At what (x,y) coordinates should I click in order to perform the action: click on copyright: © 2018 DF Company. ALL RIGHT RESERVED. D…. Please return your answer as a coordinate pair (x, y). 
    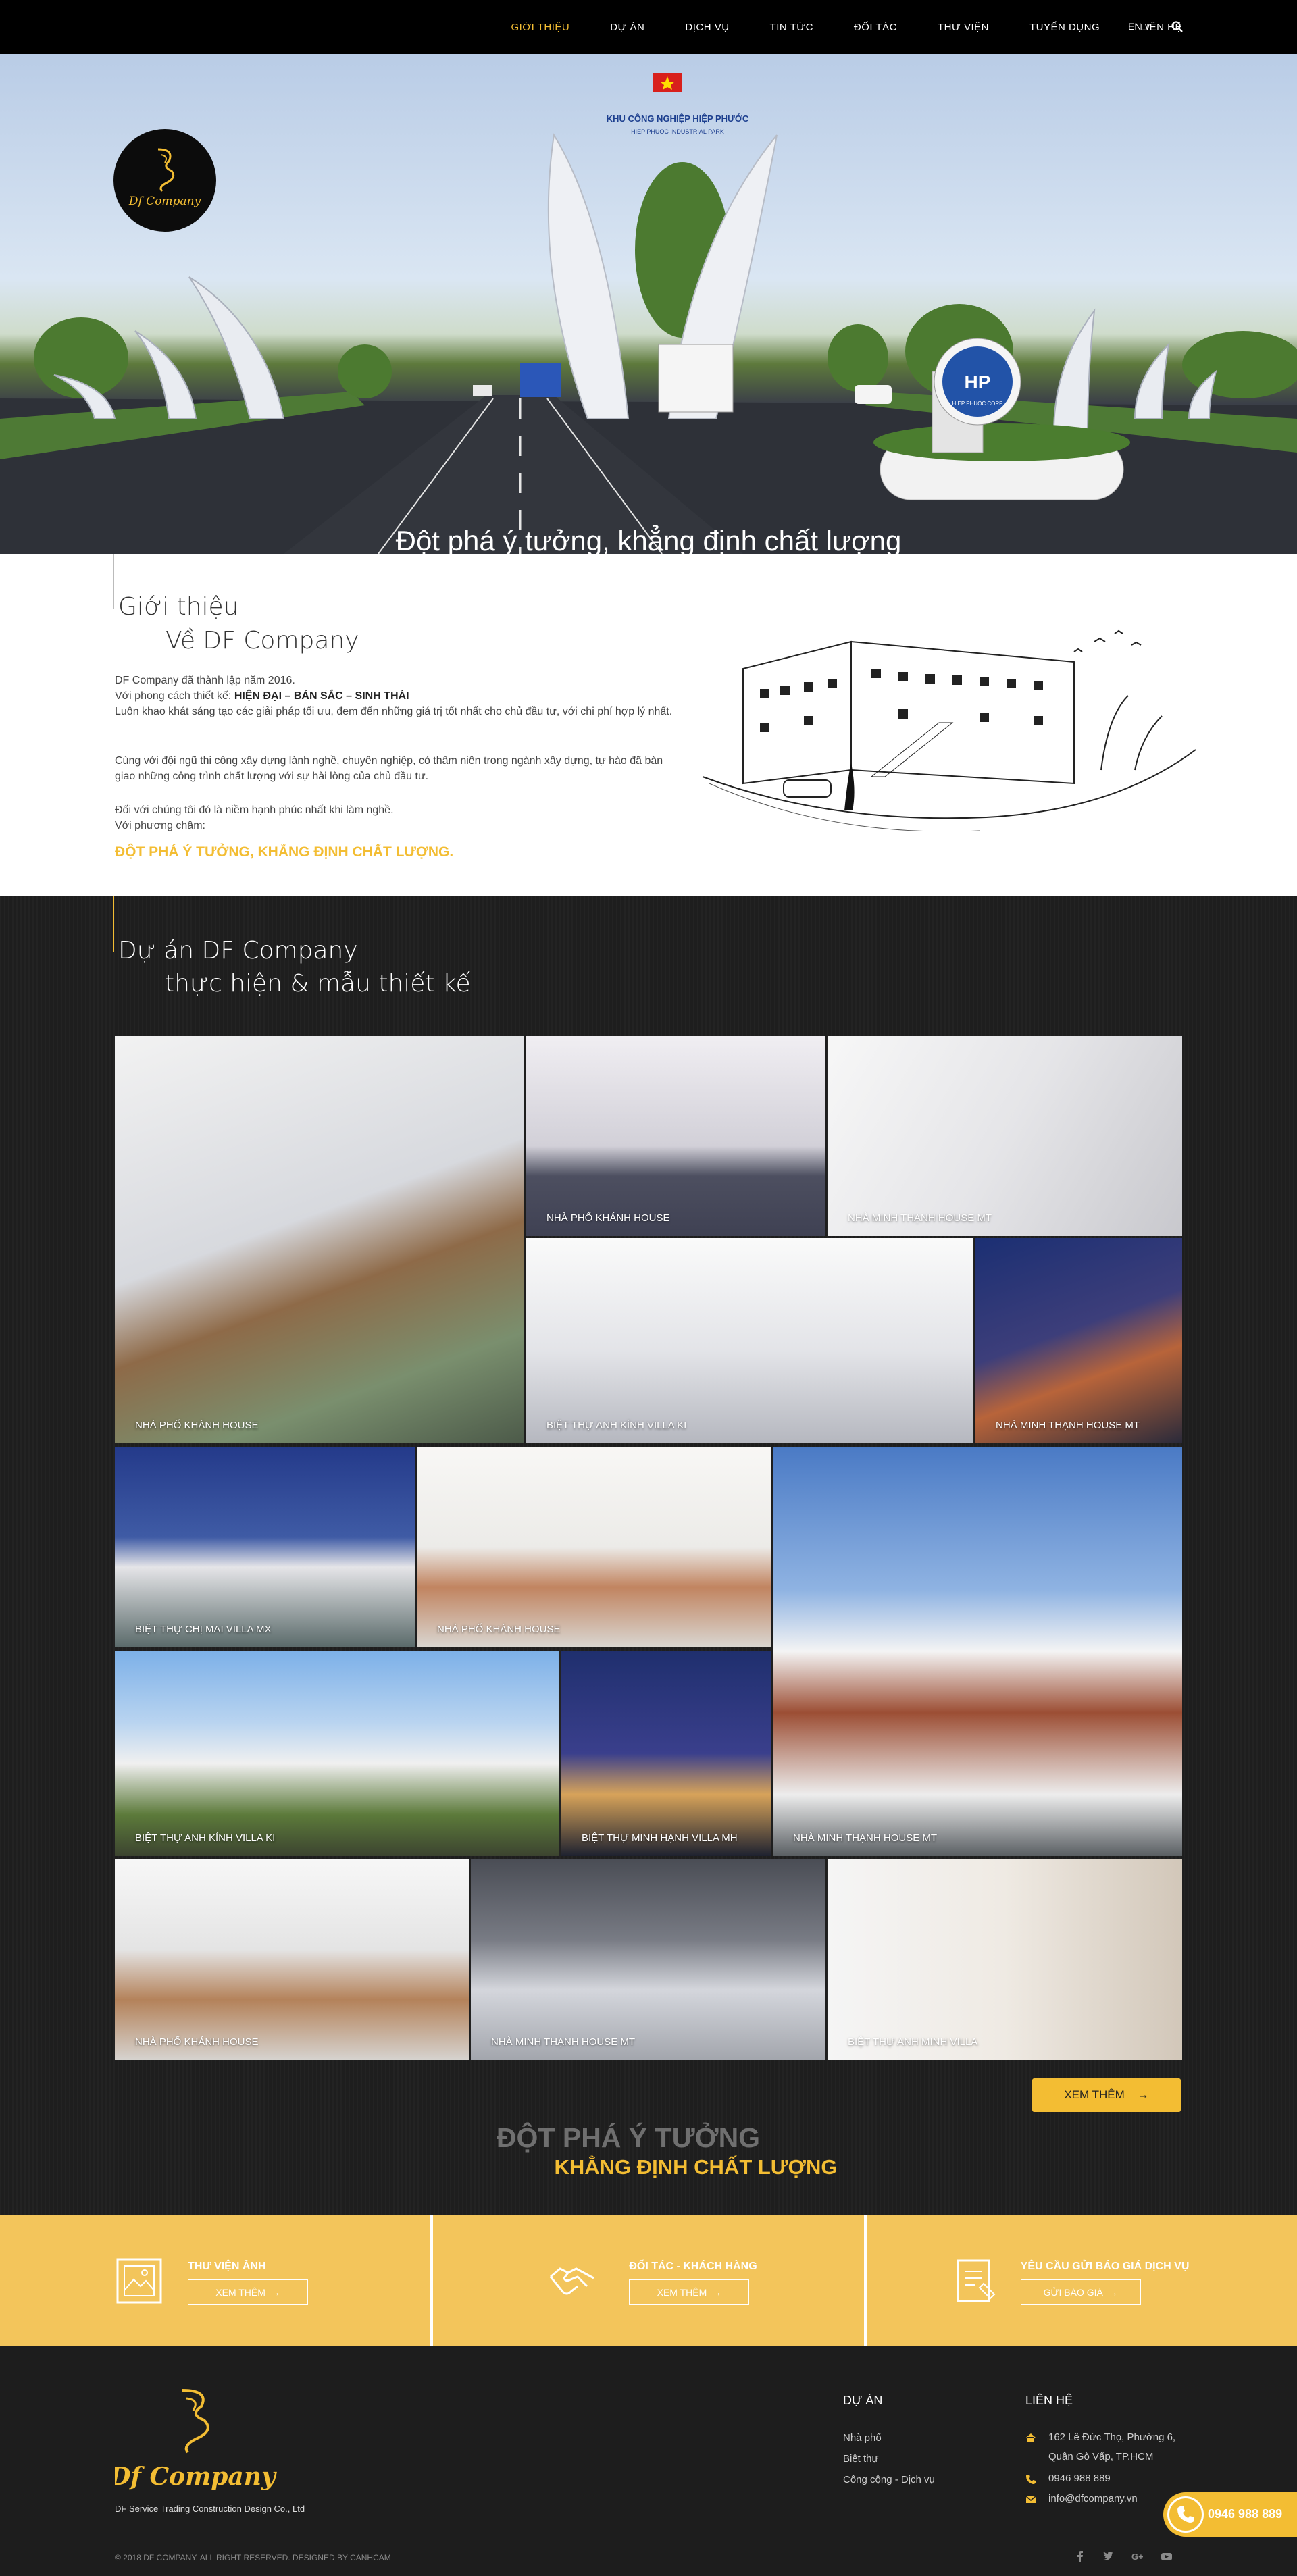
    Looking at the image, I should click on (253, 2557).